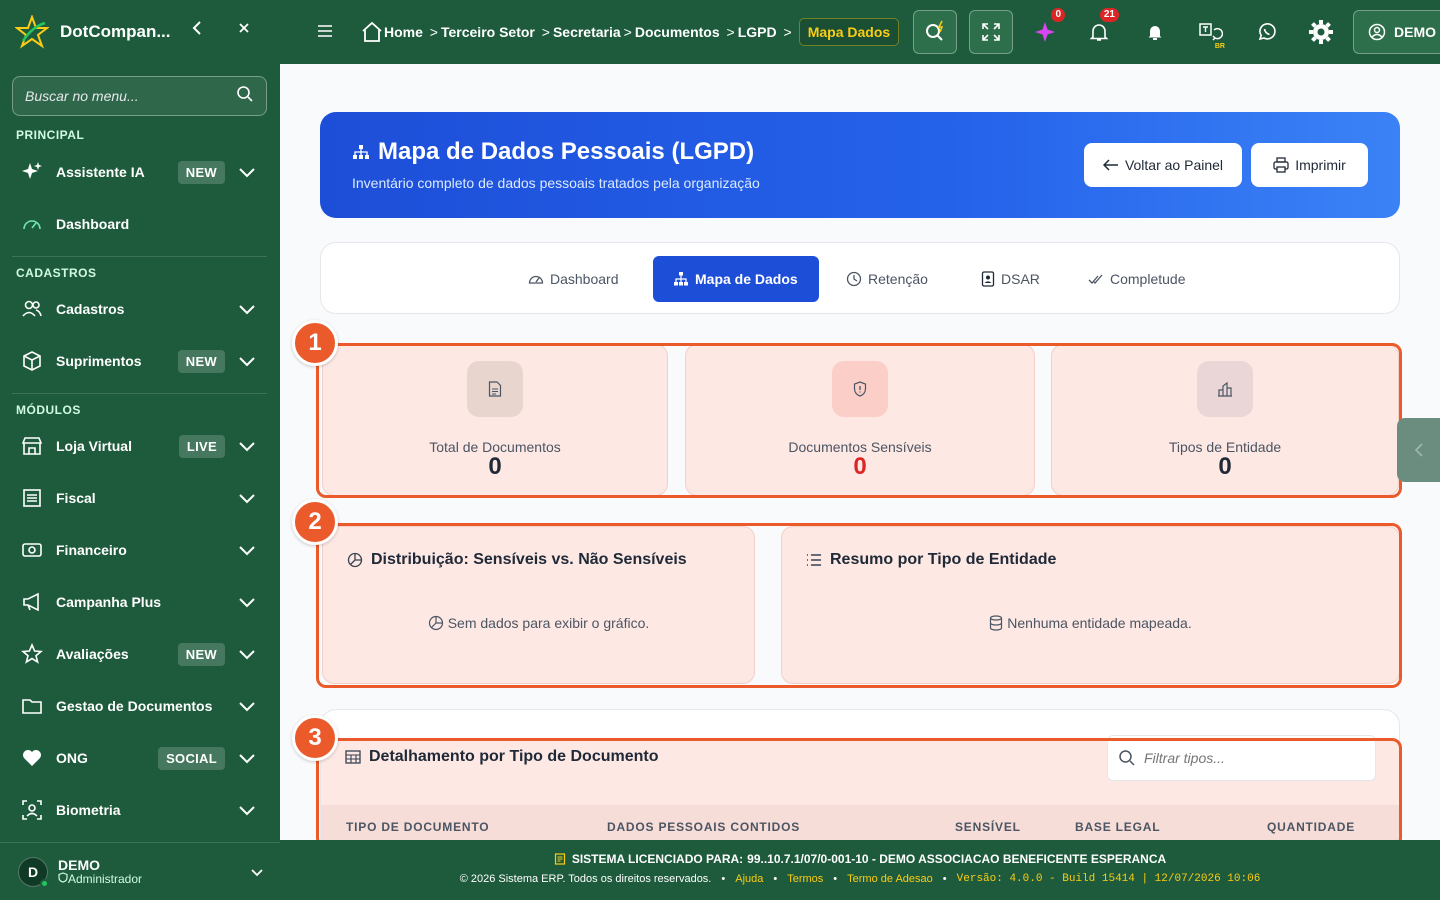 Image resolution: width=1440 pixels, height=900 pixels. I want to click on user-role-label: Administrador, so click(105, 878).